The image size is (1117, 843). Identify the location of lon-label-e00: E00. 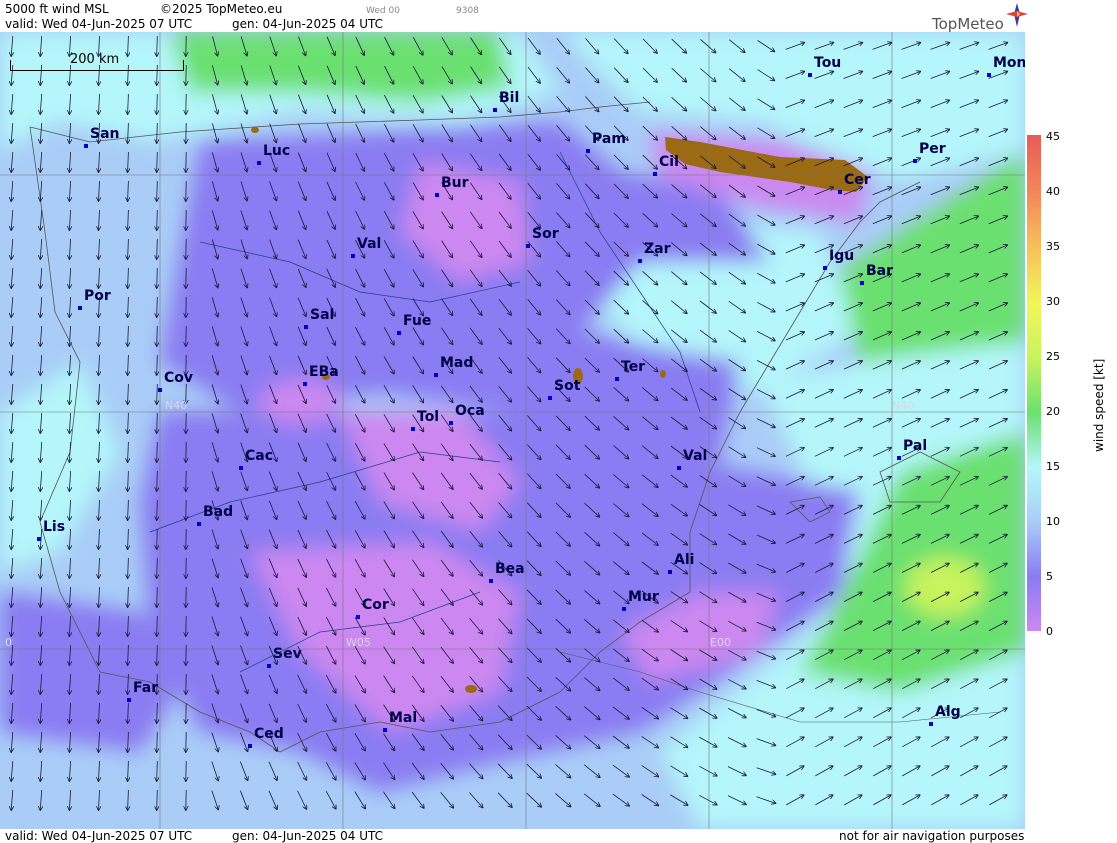
(720, 642).